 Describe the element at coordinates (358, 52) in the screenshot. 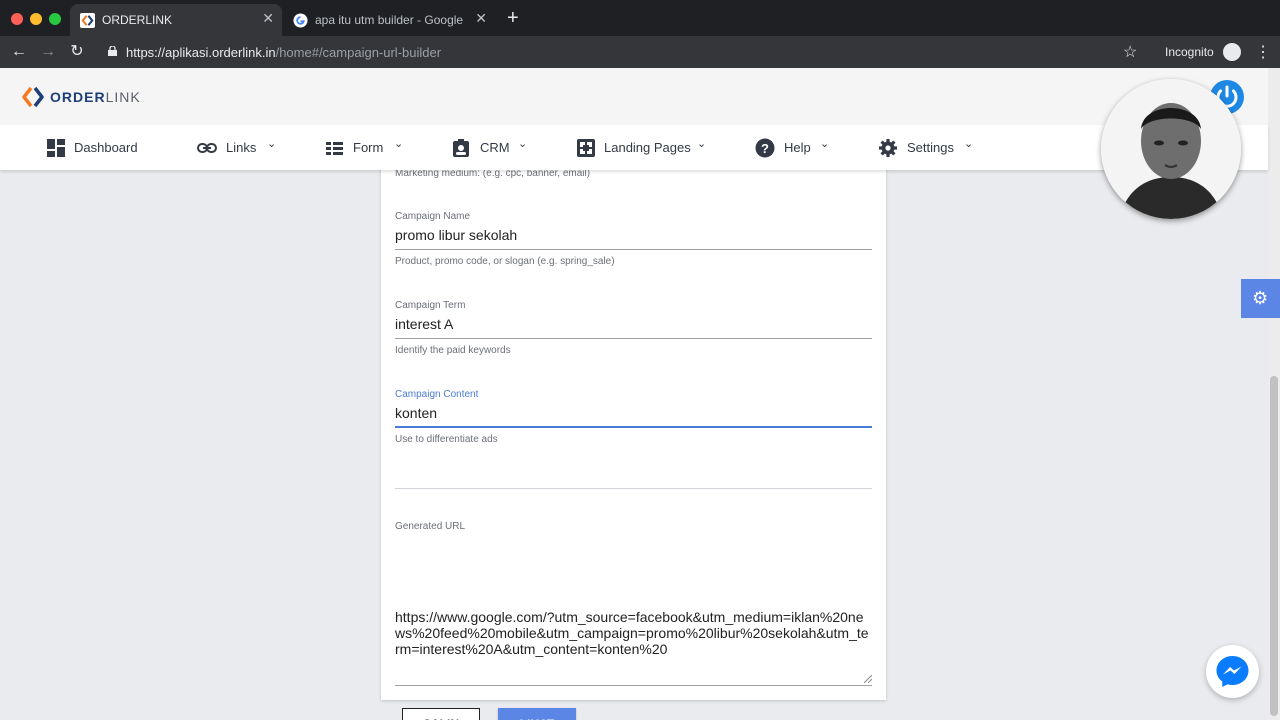

I see `url-path: /home#/campaign-url-builder` at that location.